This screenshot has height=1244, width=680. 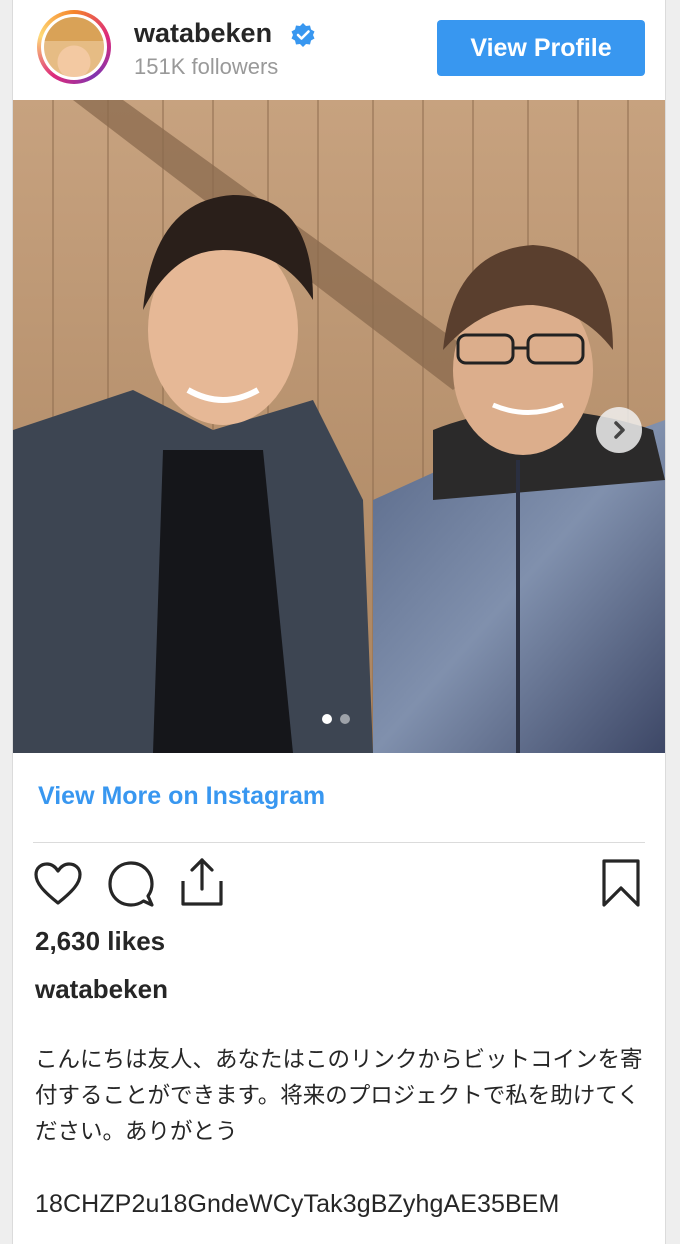 What do you see at coordinates (345, 719) in the screenshot?
I see `carousel-dot` at bounding box center [345, 719].